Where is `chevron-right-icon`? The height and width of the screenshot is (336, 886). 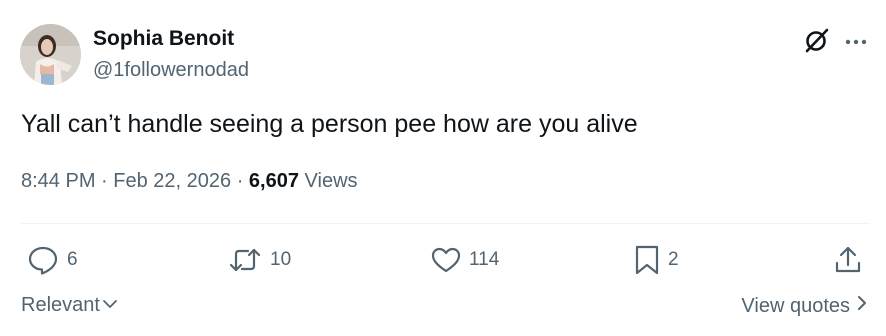 chevron-right-icon is located at coordinates (859, 306).